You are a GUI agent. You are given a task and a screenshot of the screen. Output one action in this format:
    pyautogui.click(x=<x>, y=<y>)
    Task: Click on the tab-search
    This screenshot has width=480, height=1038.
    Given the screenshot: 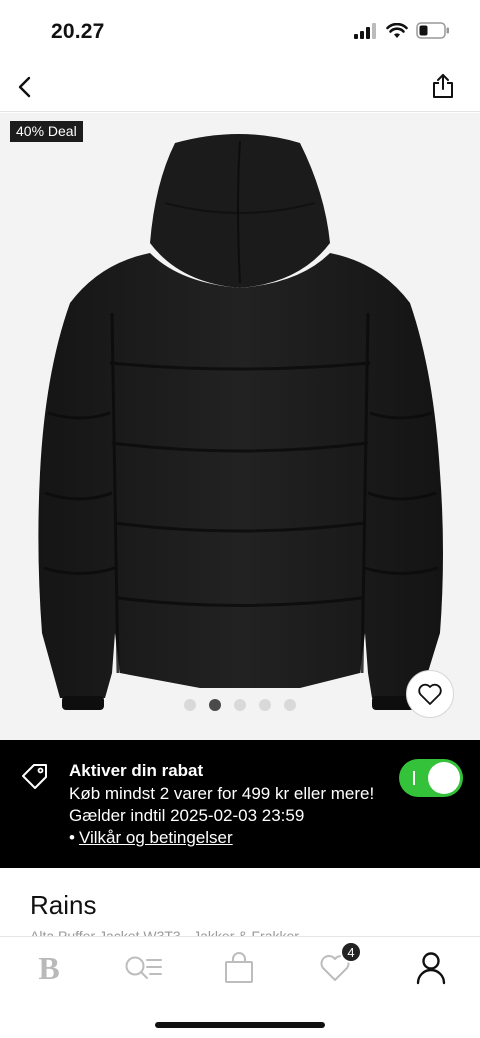 What is the action you would take?
    pyautogui.click(x=143, y=968)
    